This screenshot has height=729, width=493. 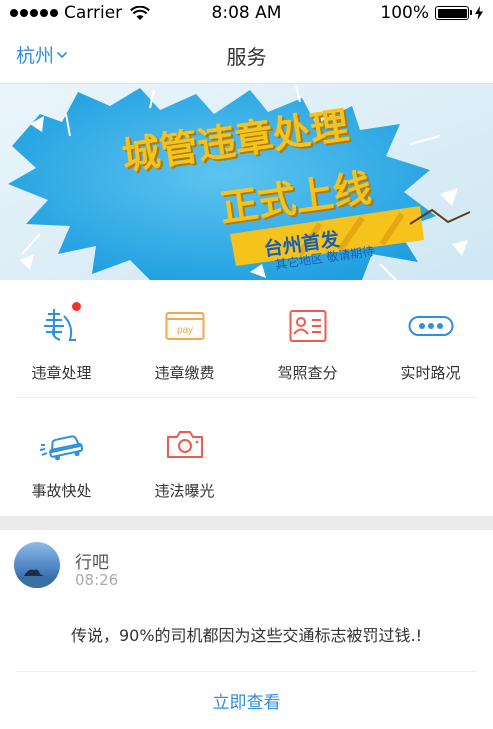 What do you see at coordinates (431, 13) in the screenshot?
I see `status-right: 100%` at bounding box center [431, 13].